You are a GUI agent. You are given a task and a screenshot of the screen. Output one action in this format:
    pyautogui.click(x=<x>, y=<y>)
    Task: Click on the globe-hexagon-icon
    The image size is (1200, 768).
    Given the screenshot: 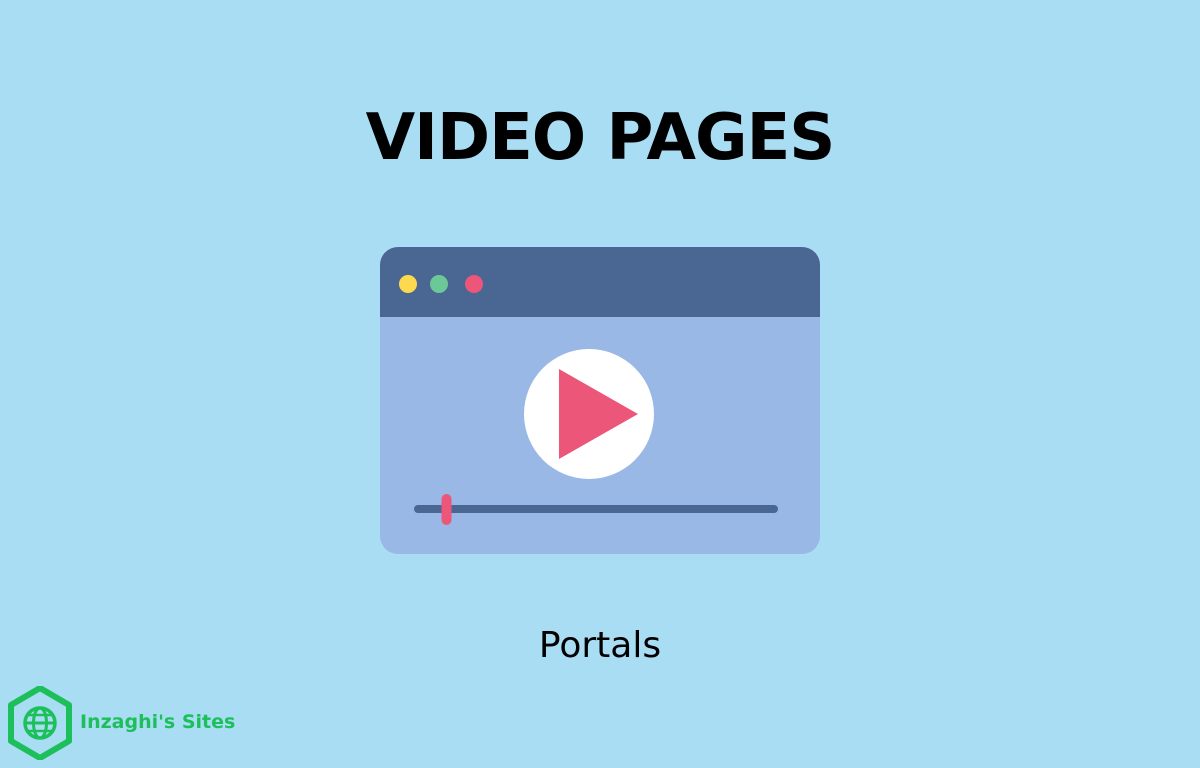 What is the action you would take?
    pyautogui.click(x=40, y=723)
    